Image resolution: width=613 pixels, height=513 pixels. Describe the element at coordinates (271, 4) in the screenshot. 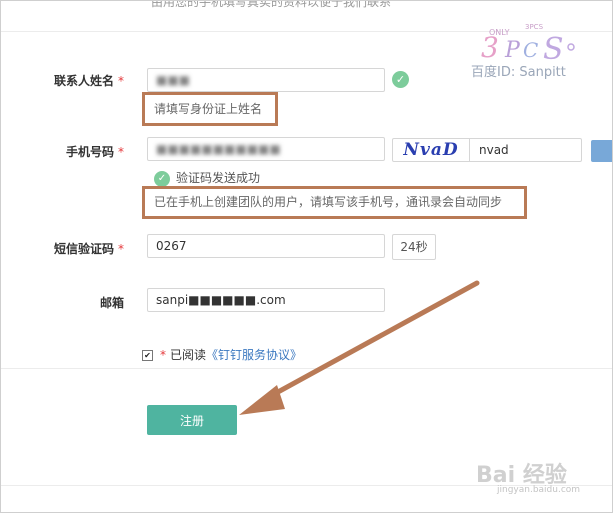

I see `top-cut-text: 由用您的手机填写真实的资料以便于我们联系` at that location.